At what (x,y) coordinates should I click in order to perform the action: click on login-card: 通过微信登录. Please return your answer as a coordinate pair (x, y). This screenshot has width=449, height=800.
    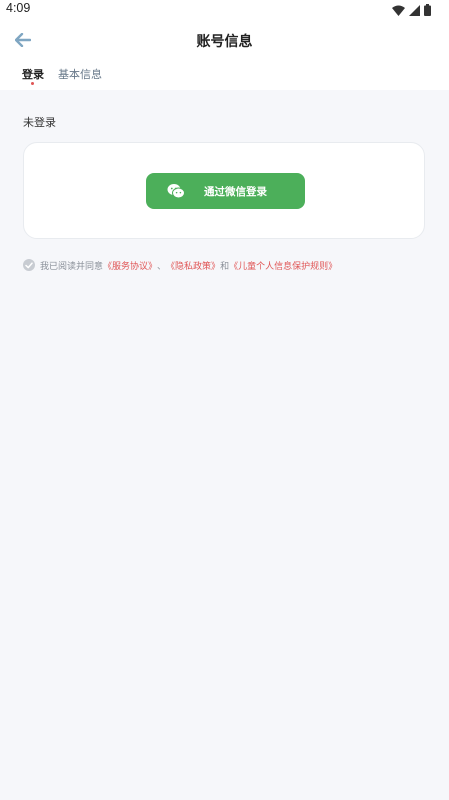
    Looking at the image, I should click on (224, 190).